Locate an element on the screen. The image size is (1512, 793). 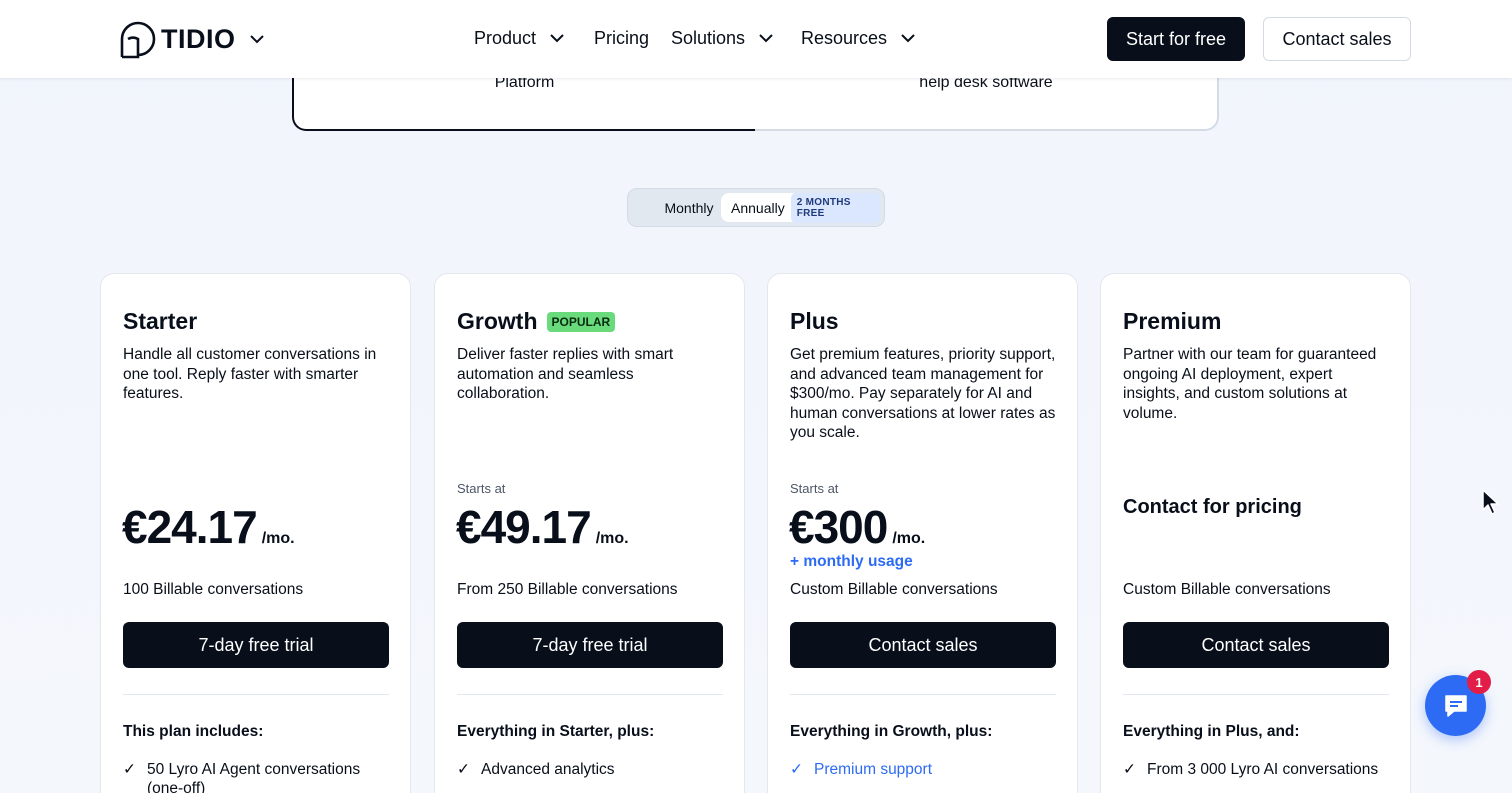
nav-solutions-label: Solutions is located at coordinates (708, 38).